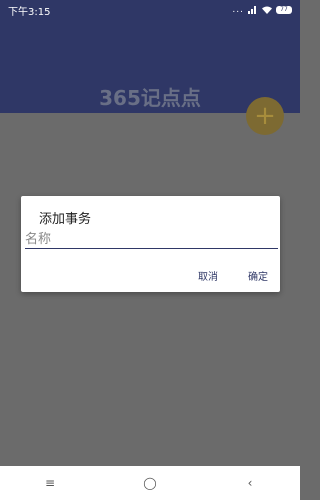 The width and height of the screenshot is (320, 500). Describe the element at coordinates (258, 275) in the screenshot. I see `confirm-button: 确定` at that location.